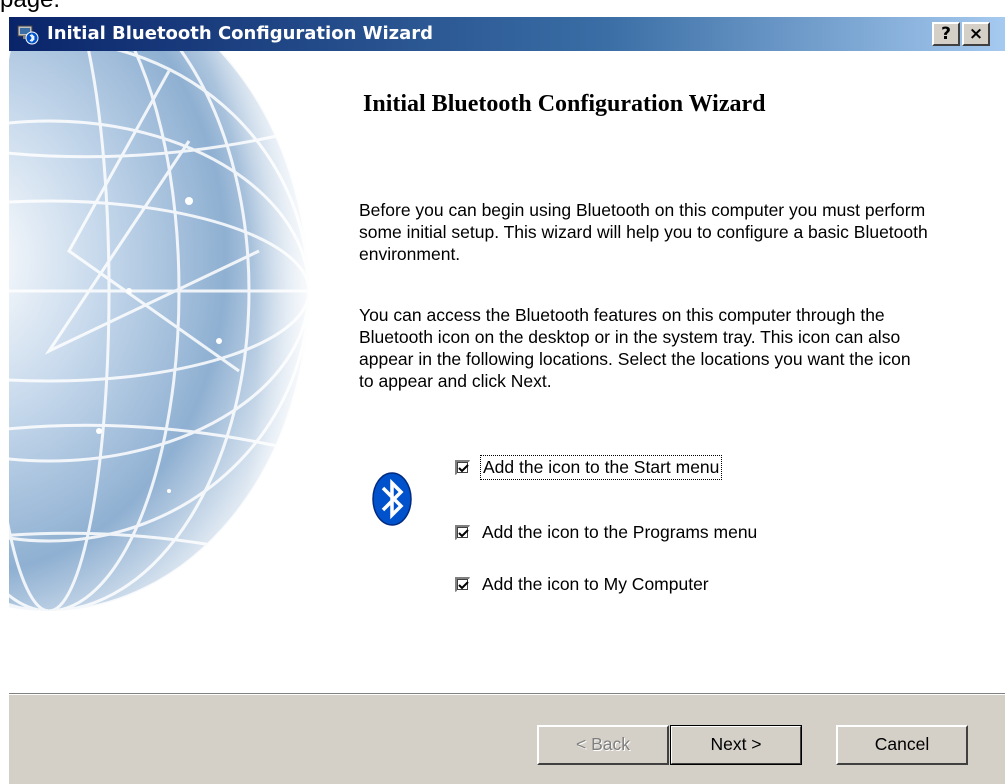 The width and height of the screenshot is (1005, 784). Describe the element at coordinates (902, 745) in the screenshot. I see `cancel-button: Cancel` at that location.